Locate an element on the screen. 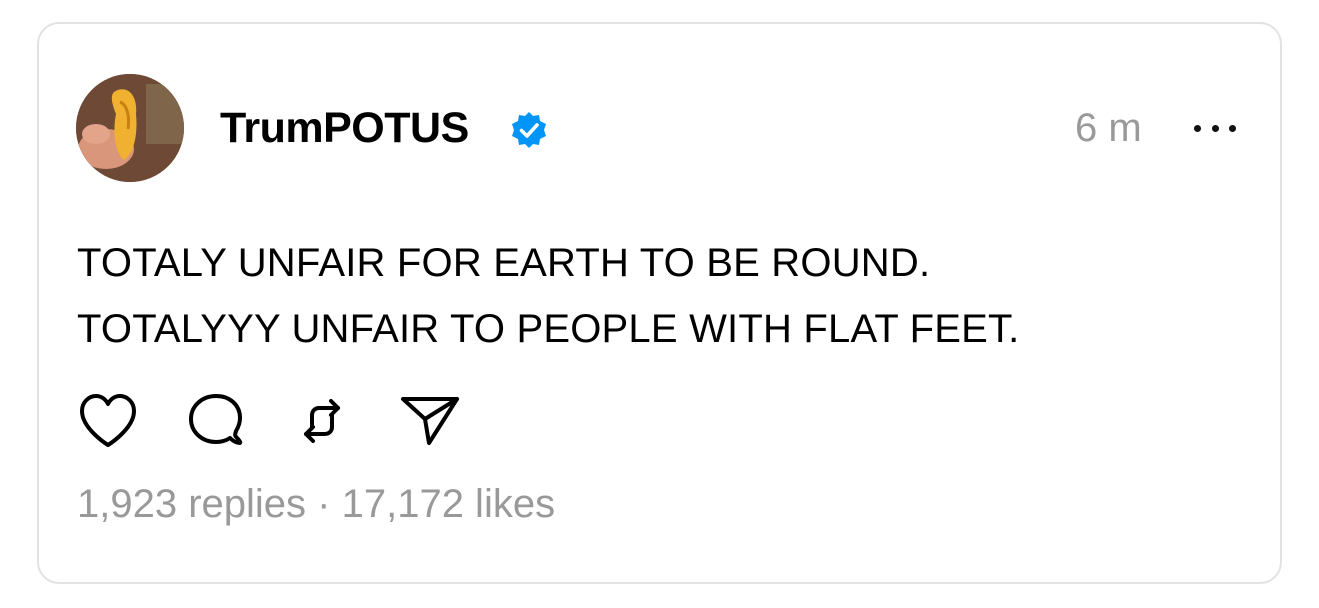 This screenshot has width=1319, height=608. more-options-icon is located at coordinates (1215, 128).